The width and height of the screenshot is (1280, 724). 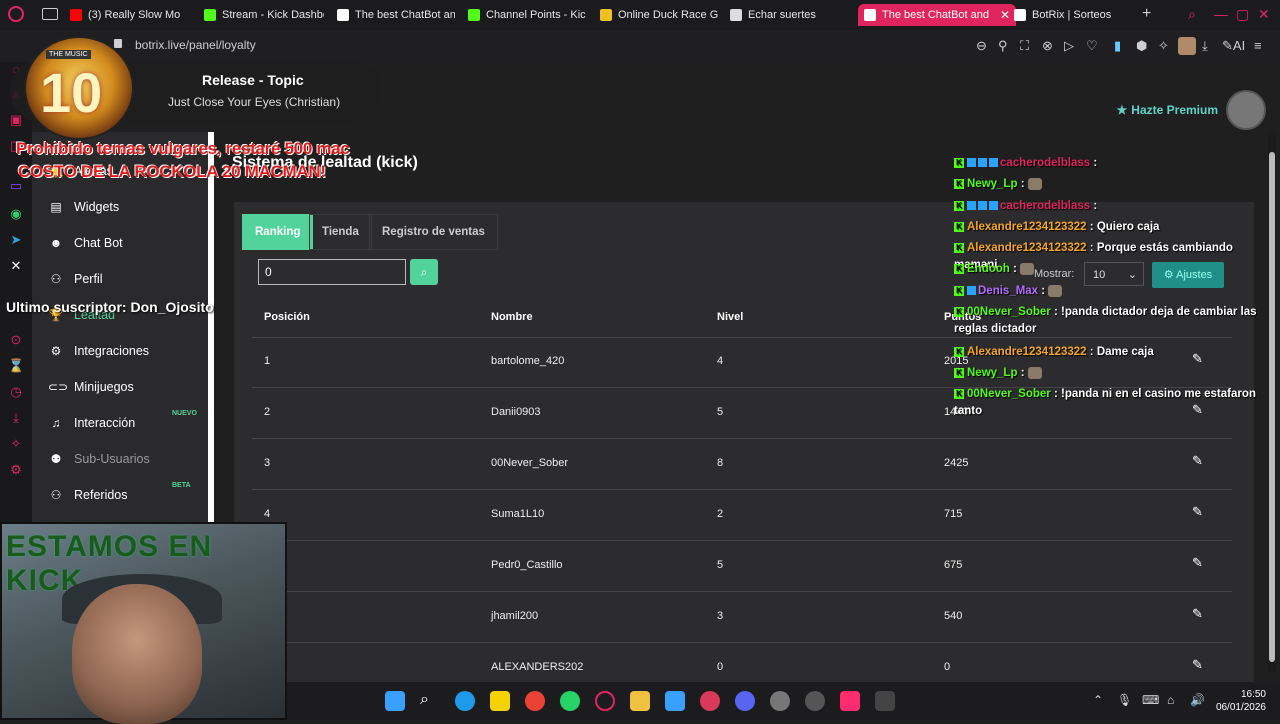 What do you see at coordinates (99, 459) in the screenshot?
I see `sidebar-item-users: ⚉ Sub-Usuarios` at bounding box center [99, 459].